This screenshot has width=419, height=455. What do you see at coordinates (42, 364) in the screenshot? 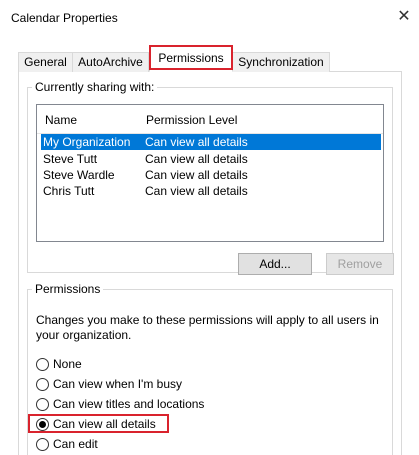
I see `radio-none-indicator` at bounding box center [42, 364].